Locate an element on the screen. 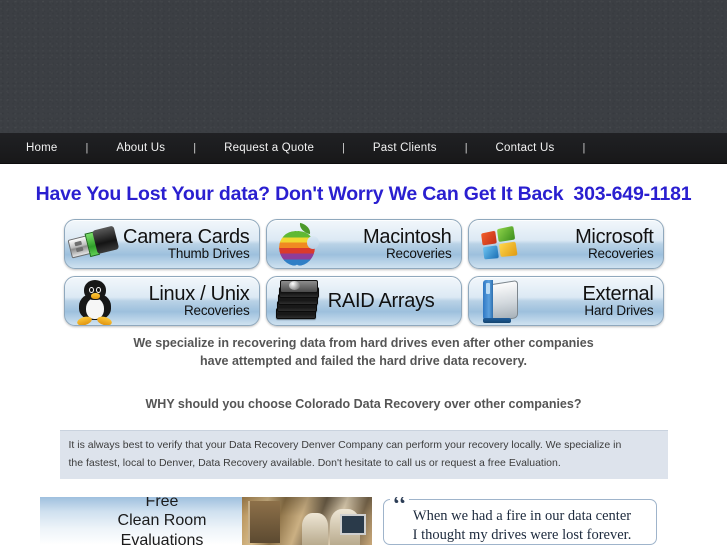 The width and height of the screenshot is (727, 545). monitor-shape is located at coordinates (353, 524).